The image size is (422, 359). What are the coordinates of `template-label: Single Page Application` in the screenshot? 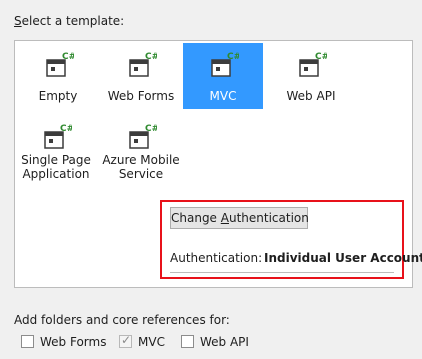 It's located at (56, 167).